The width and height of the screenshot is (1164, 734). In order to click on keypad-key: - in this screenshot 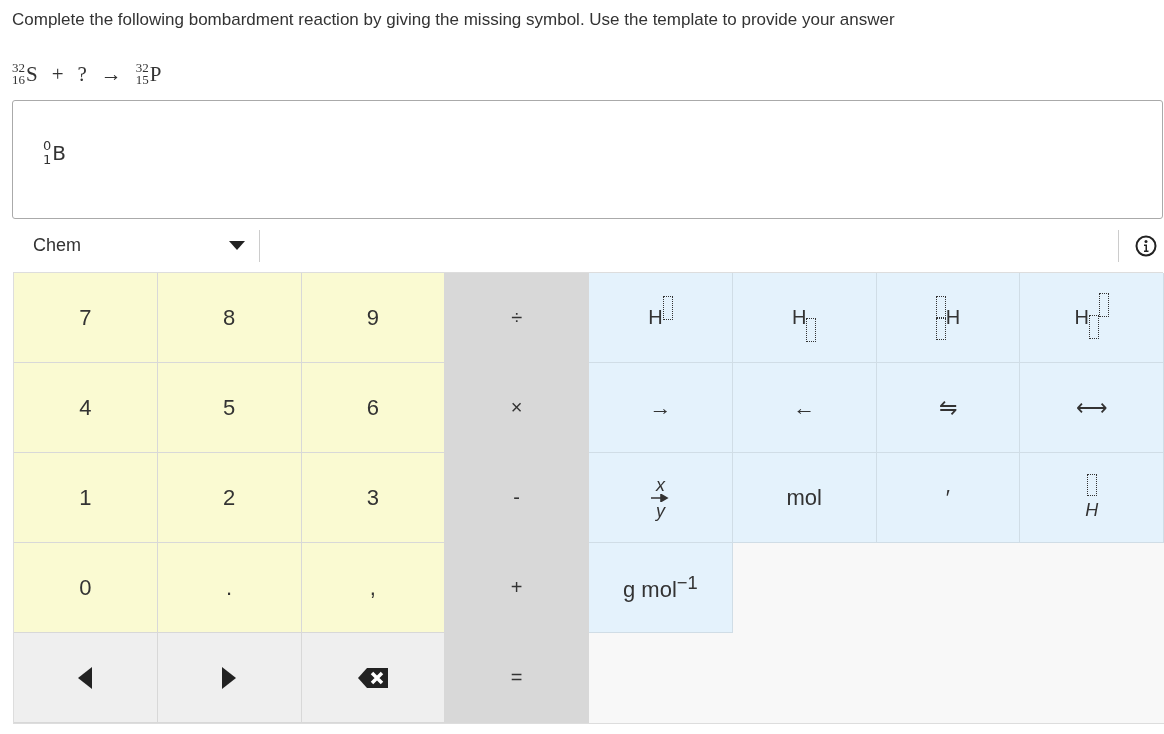, I will do `click(517, 498)`.